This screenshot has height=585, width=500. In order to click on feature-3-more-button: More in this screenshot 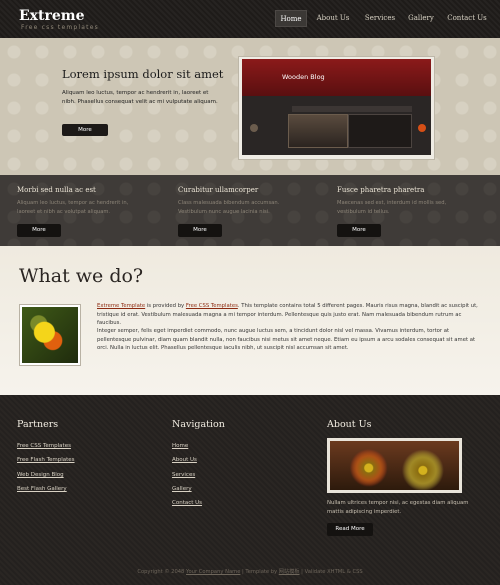, I will do `click(359, 230)`.